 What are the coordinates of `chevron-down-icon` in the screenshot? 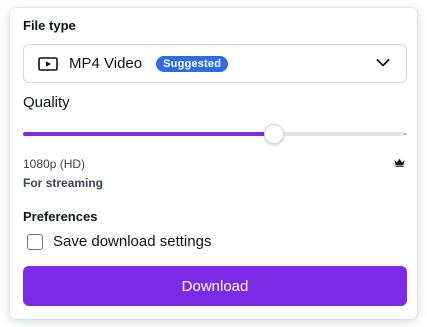 It's located at (383, 63).